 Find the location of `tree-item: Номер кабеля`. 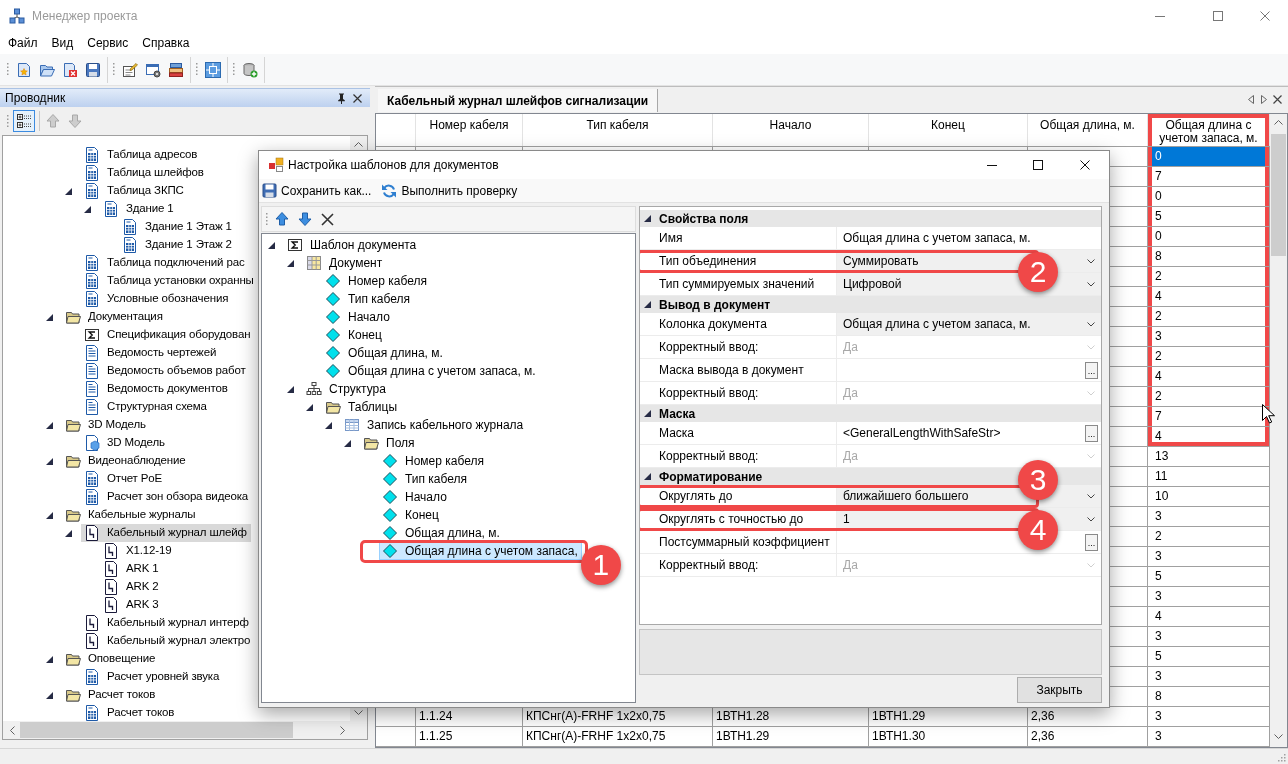

tree-item: Номер кабеля is located at coordinates (376, 281).